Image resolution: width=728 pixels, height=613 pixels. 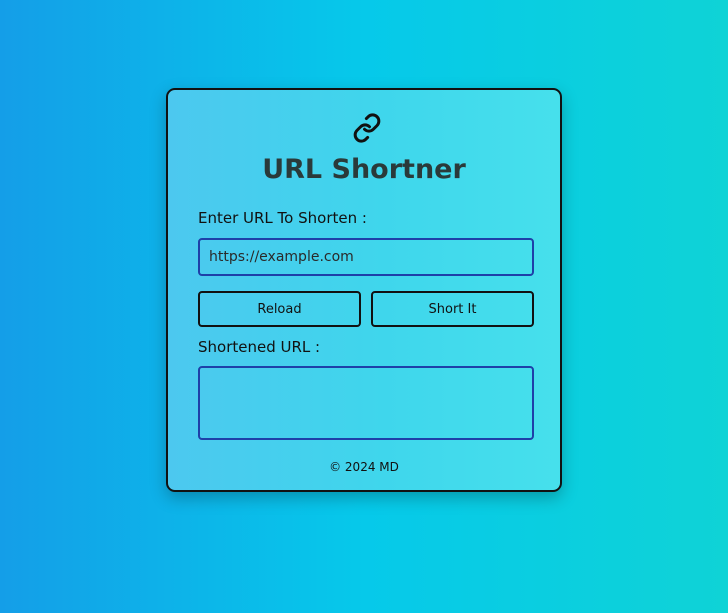 What do you see at coordinates (452, 309) in the screenshot?
I see `shorten-button: Short It` at bounding box center [452, 309].